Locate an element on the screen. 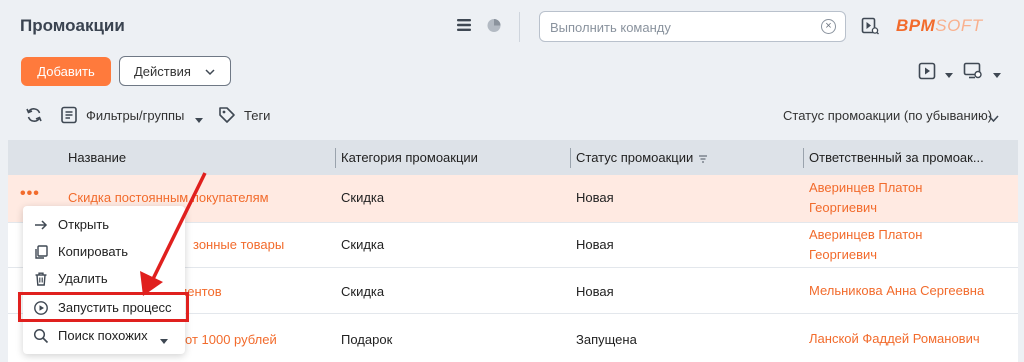 The image size is (1024, 362). pointer-arrow is located at coordinates (173, 234).